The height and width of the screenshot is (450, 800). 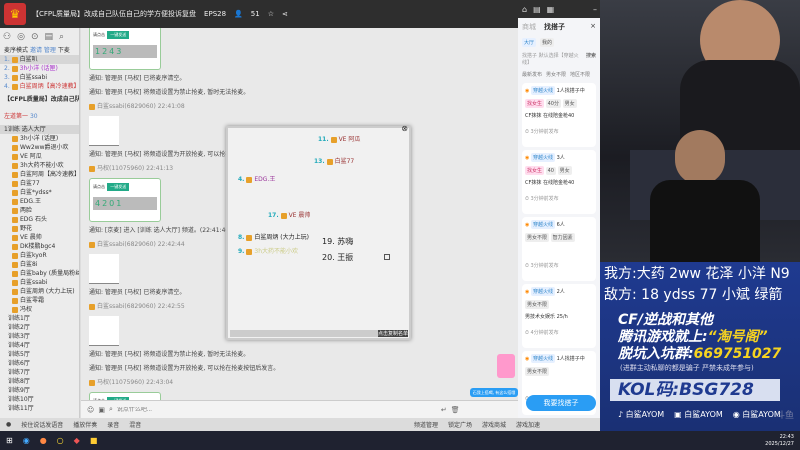 What do you see at coordinates (285, 14) in the screenshot?
I see `share-icon: ⋖` at bounding box center [285, 14].